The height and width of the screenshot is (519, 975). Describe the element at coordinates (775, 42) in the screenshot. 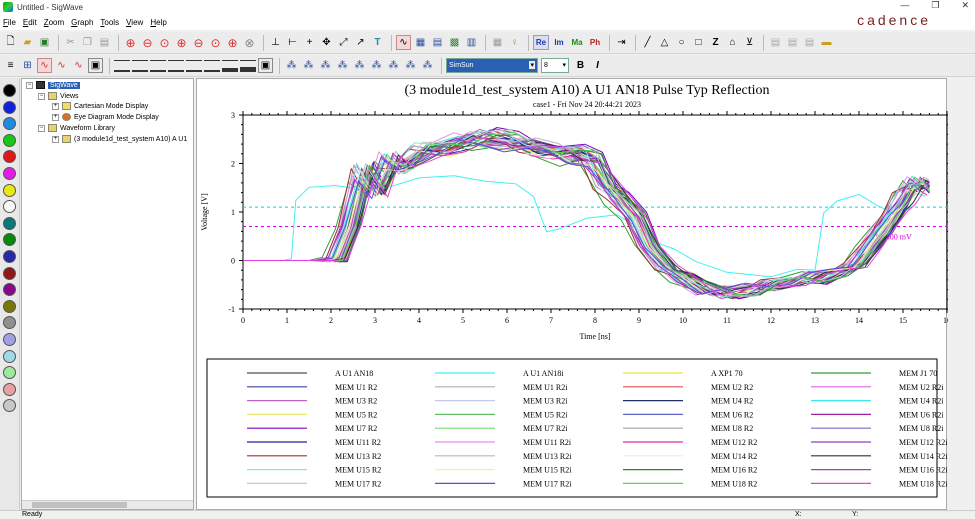

I see `align-left-icon: ▤` at that location.